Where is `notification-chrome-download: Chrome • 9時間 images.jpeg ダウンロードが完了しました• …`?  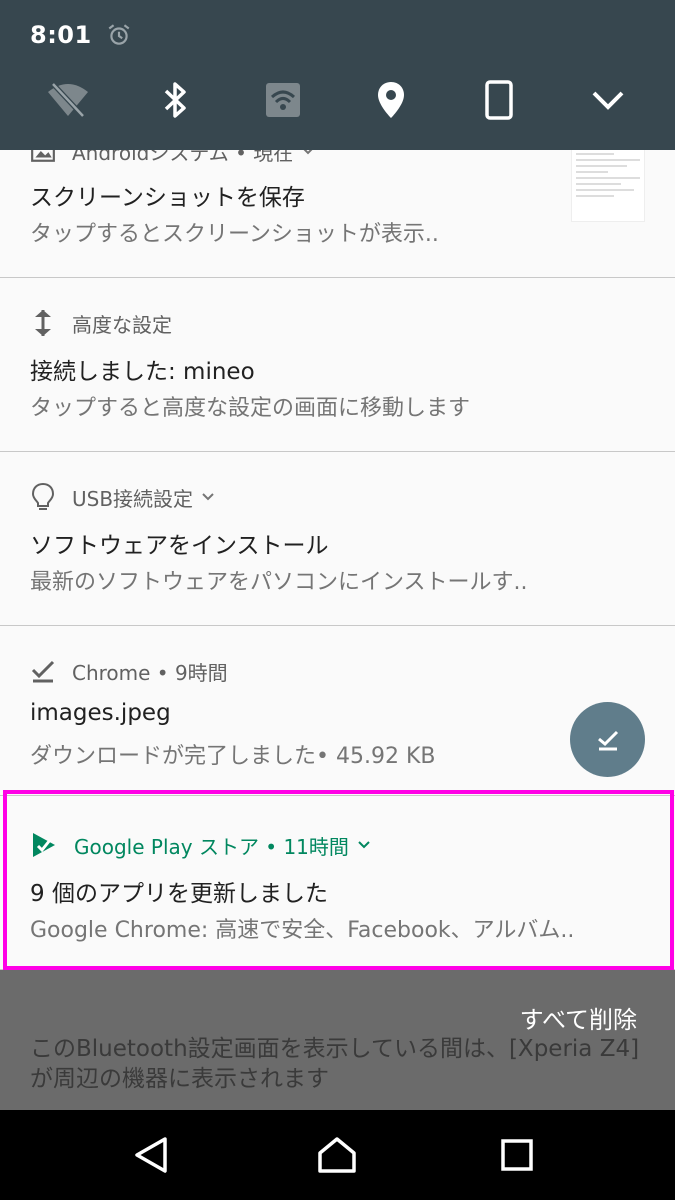 notification-chrome-download: Chrome • 9時間 images.jpeg ダウンロードが完了しました• … is located at coordinates (337, 711).